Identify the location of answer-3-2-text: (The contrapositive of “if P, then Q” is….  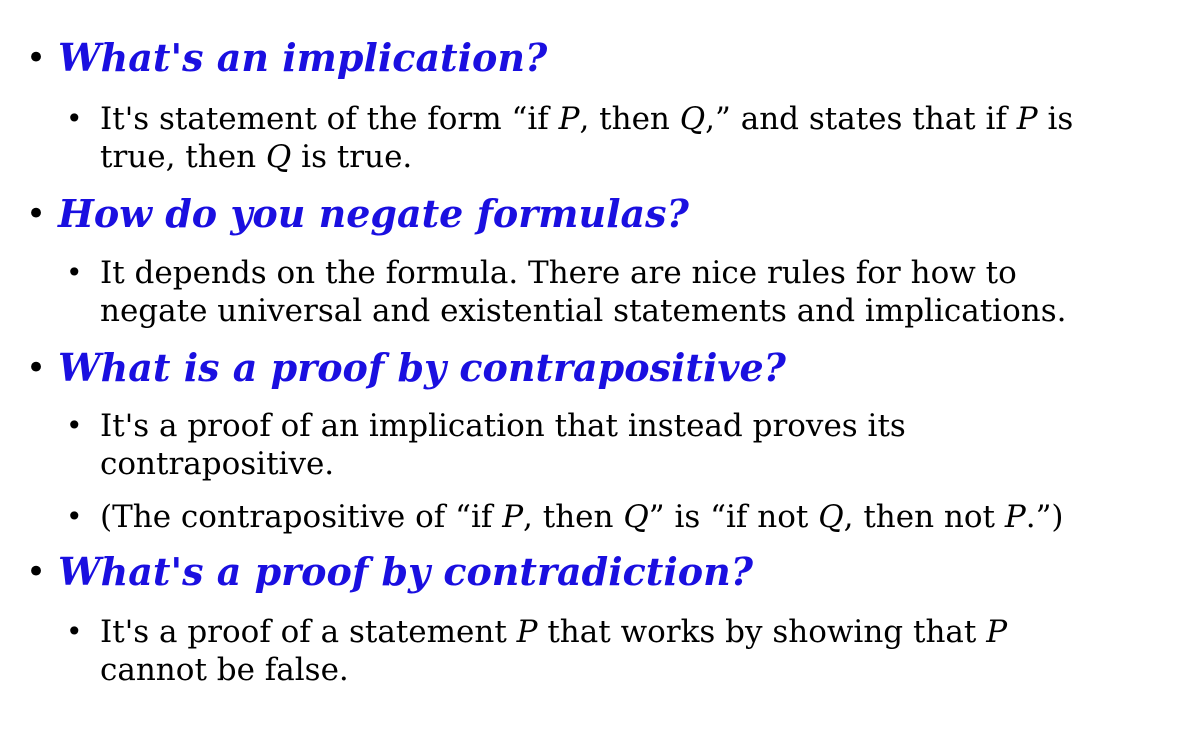
(640, 517).